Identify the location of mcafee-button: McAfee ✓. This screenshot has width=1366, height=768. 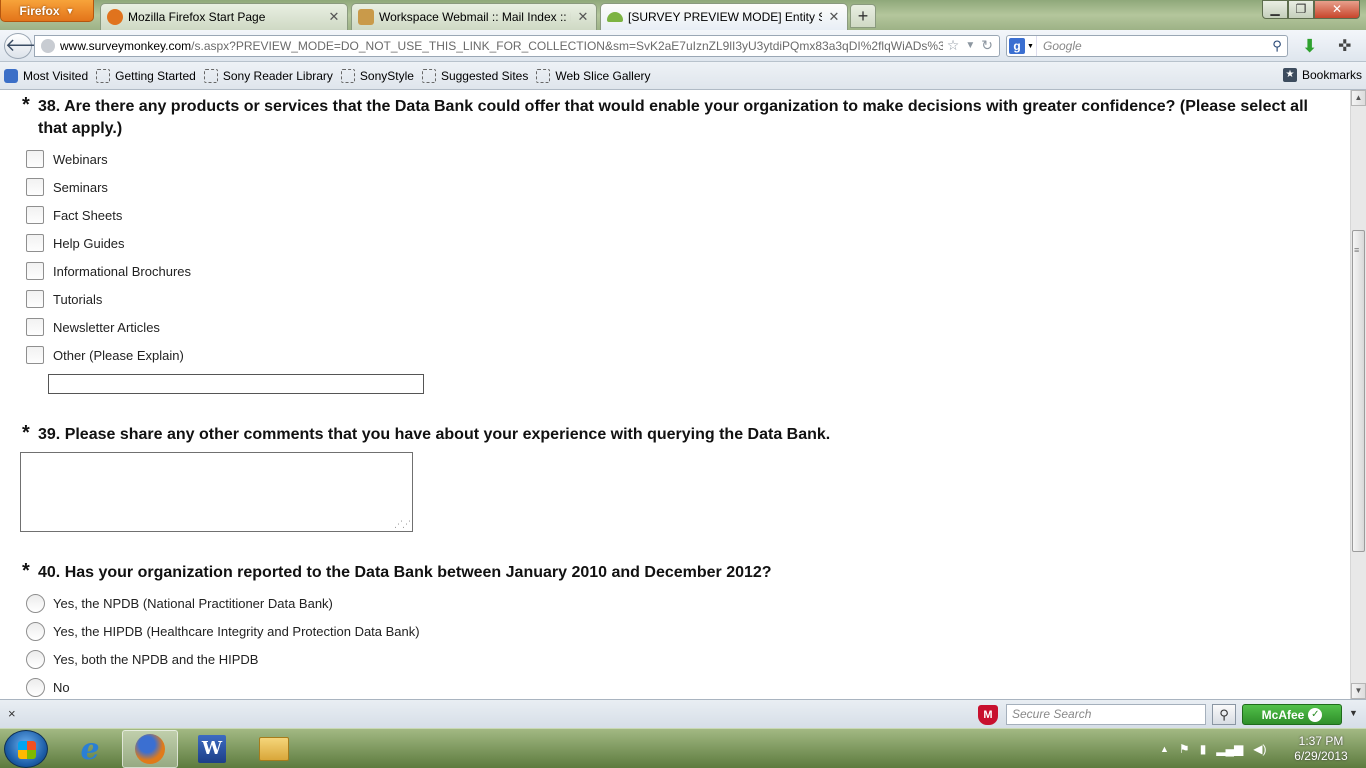
(1292, 714).